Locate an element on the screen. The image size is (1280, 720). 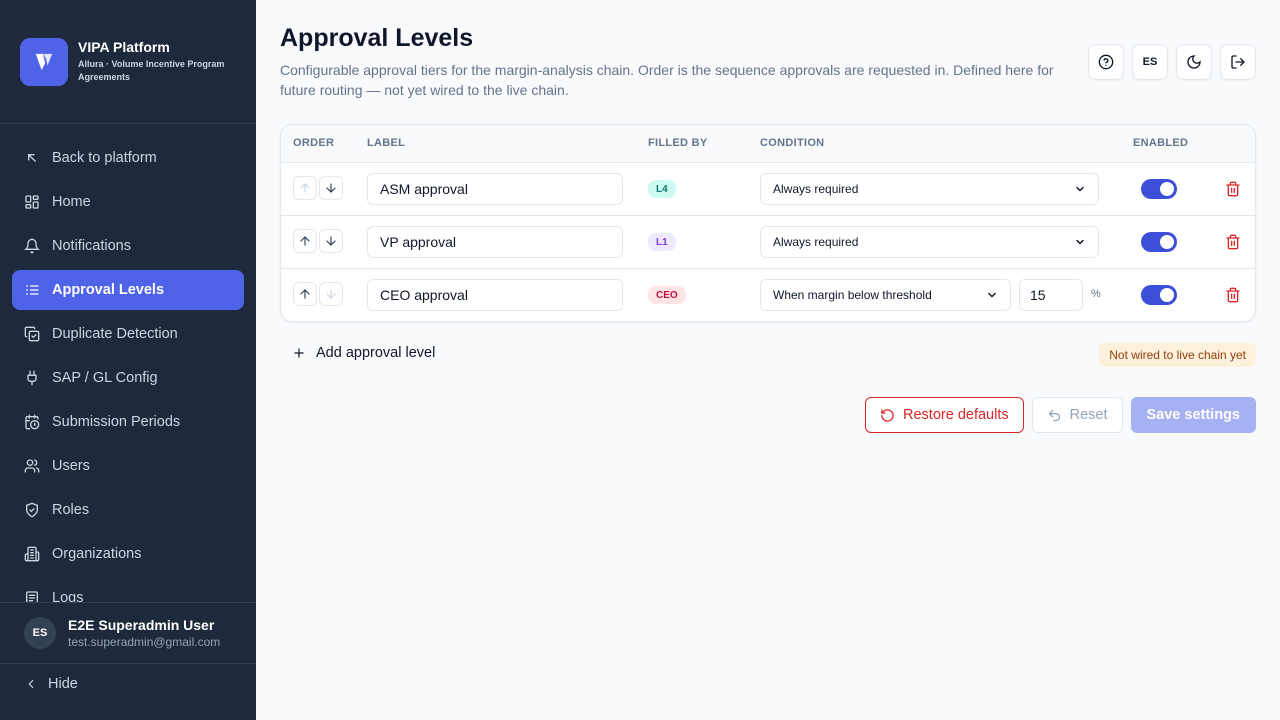
column-header-filled-by: FILLED BY is located at coordinates (678, 143).